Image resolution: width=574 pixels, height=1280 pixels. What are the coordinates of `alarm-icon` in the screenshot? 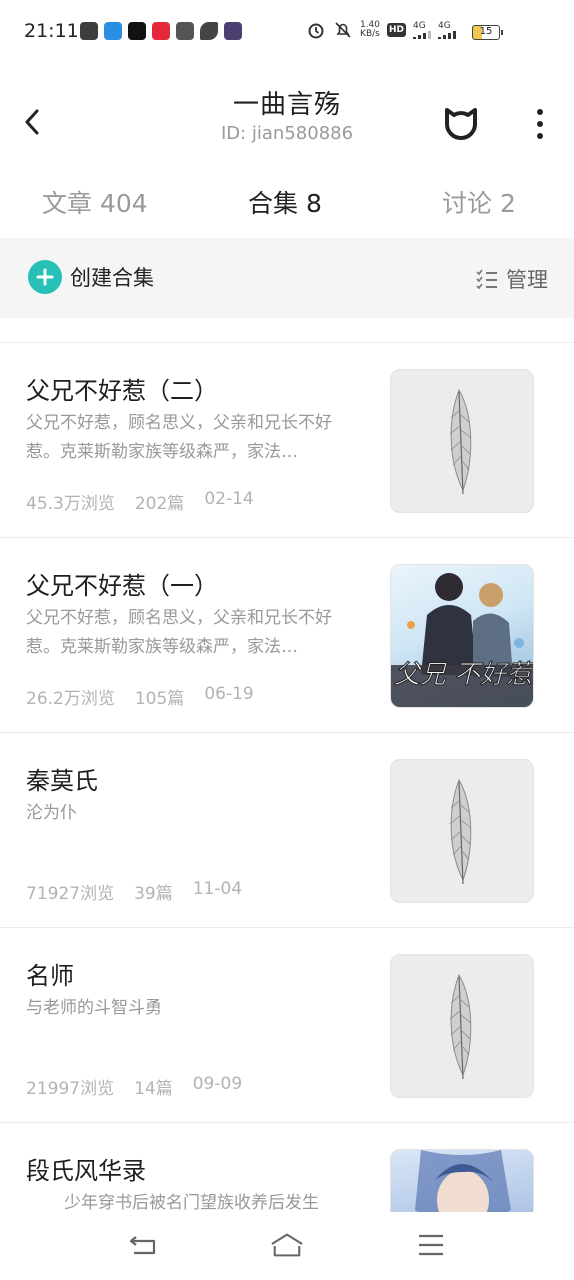 It's located at (316, 30).